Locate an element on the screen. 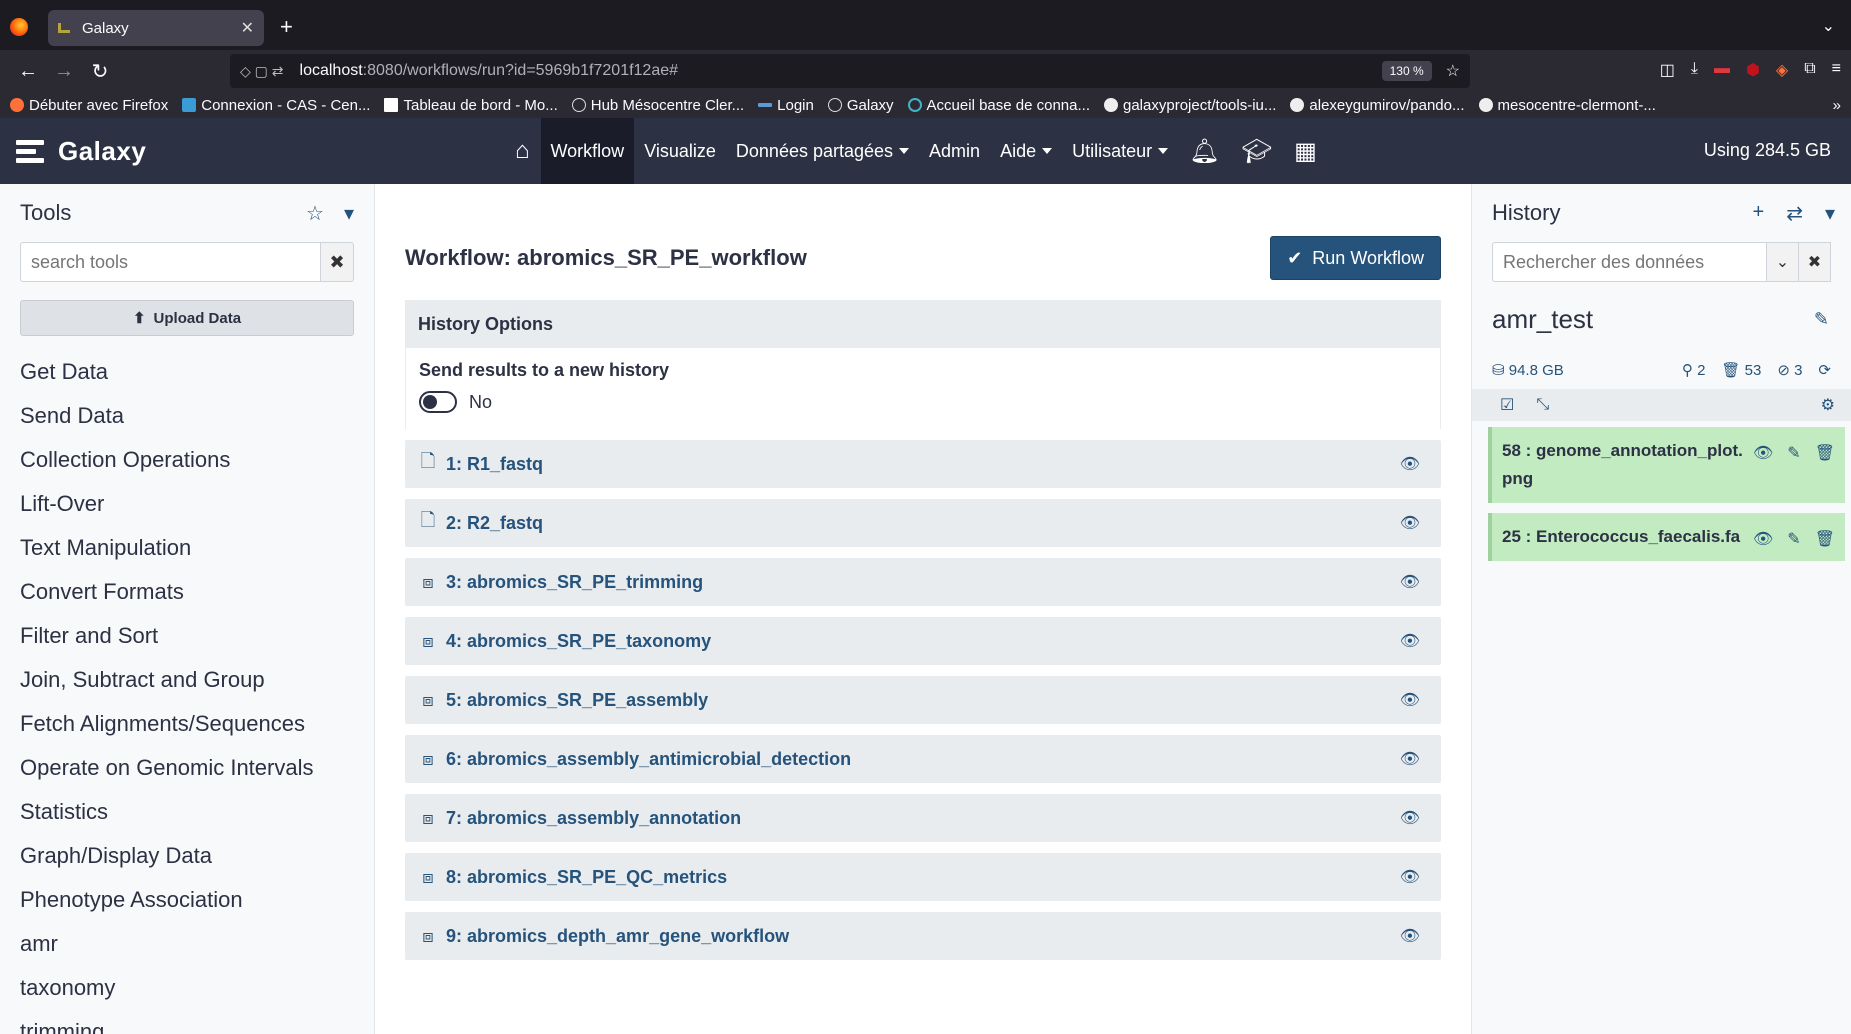  send-results-toggle is located at coordinates (438, 402).